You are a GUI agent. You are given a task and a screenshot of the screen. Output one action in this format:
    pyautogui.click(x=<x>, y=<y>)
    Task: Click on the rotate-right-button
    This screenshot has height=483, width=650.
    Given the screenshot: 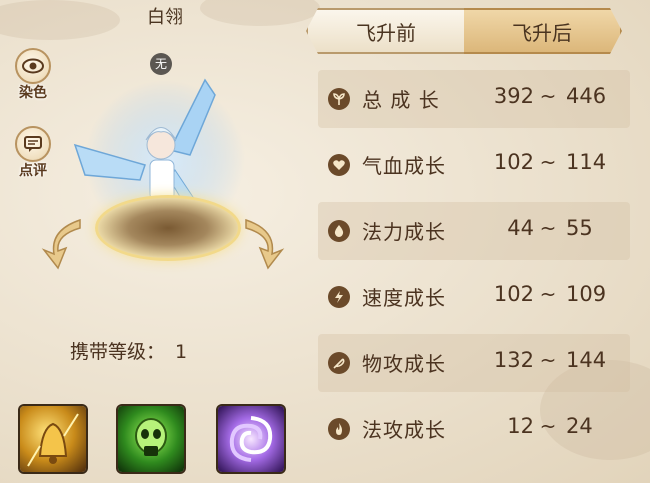 What is the action you would take?
    pyautogui.click(x=263, y=240)
    